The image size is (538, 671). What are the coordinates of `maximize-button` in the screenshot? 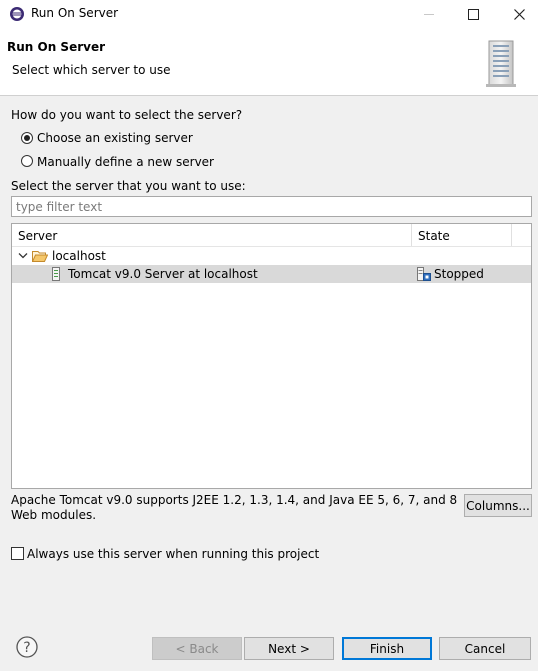 It's located at (473, 14).